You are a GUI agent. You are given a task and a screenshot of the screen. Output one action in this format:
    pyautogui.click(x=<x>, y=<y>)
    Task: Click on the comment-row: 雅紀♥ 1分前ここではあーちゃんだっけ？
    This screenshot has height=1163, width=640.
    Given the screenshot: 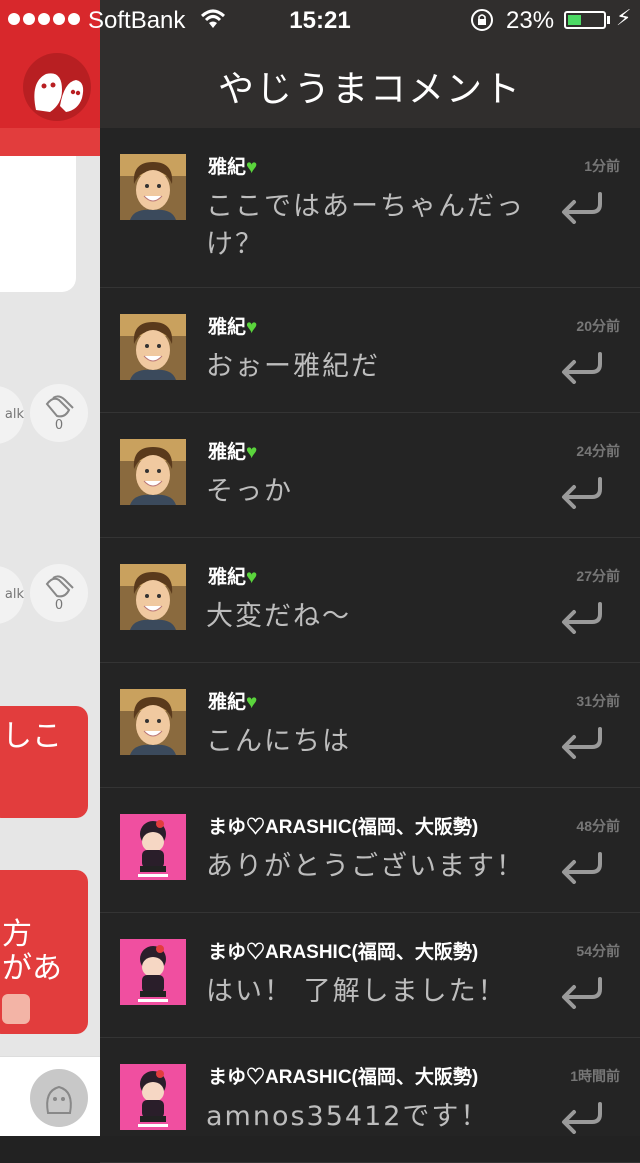 What is the action you would take?
    pyautogui.click(x=370, y=208)
    